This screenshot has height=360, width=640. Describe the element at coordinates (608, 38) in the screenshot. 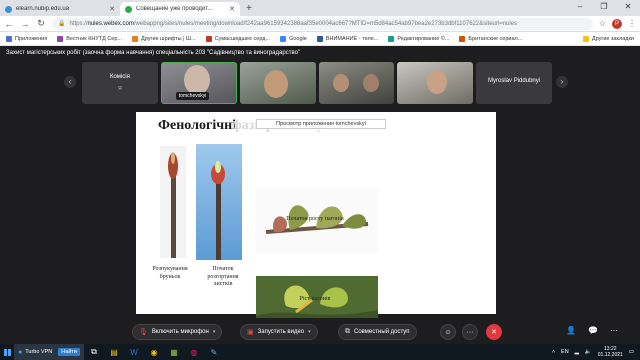

I see `bookmark-other: Другие закладки` at that location.